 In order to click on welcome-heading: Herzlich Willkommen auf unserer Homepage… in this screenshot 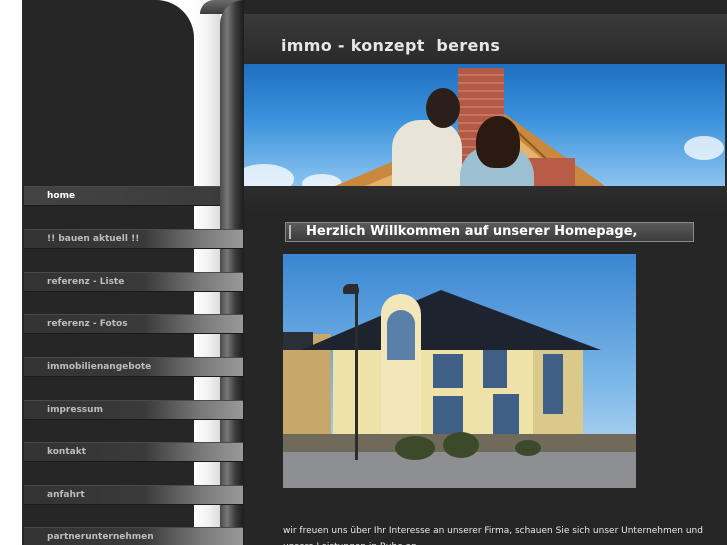, I will do `click(489, 232)`.